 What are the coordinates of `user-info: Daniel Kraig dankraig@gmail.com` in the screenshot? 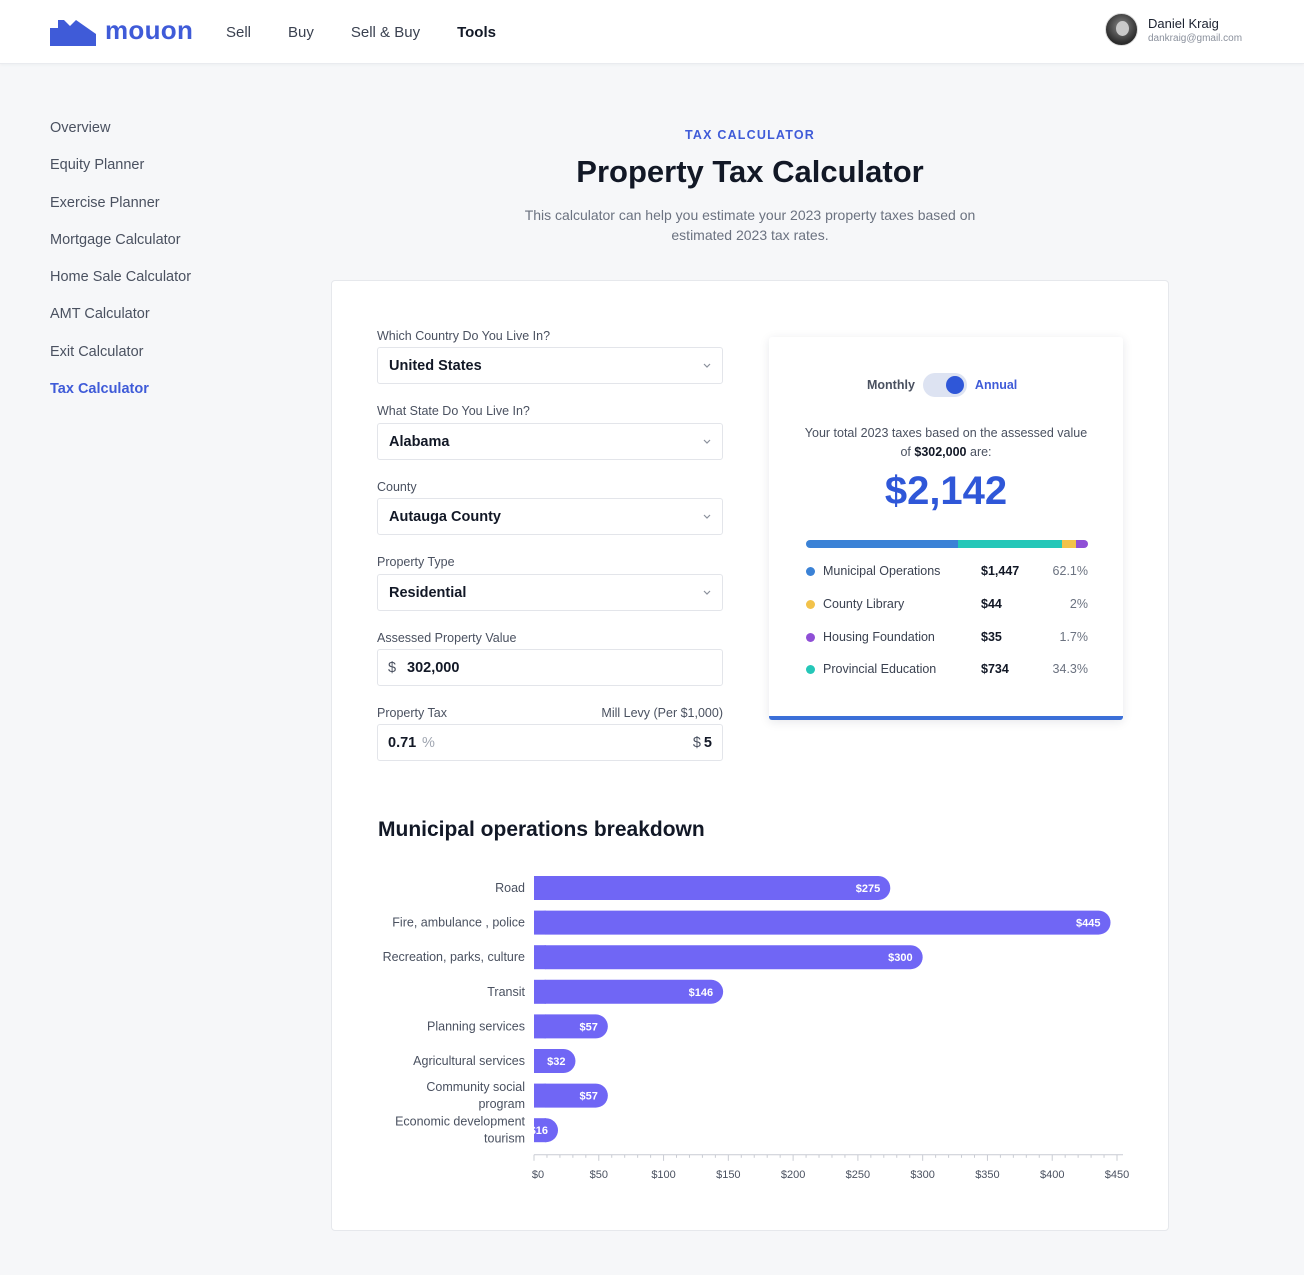 It's located at (1195, 30).